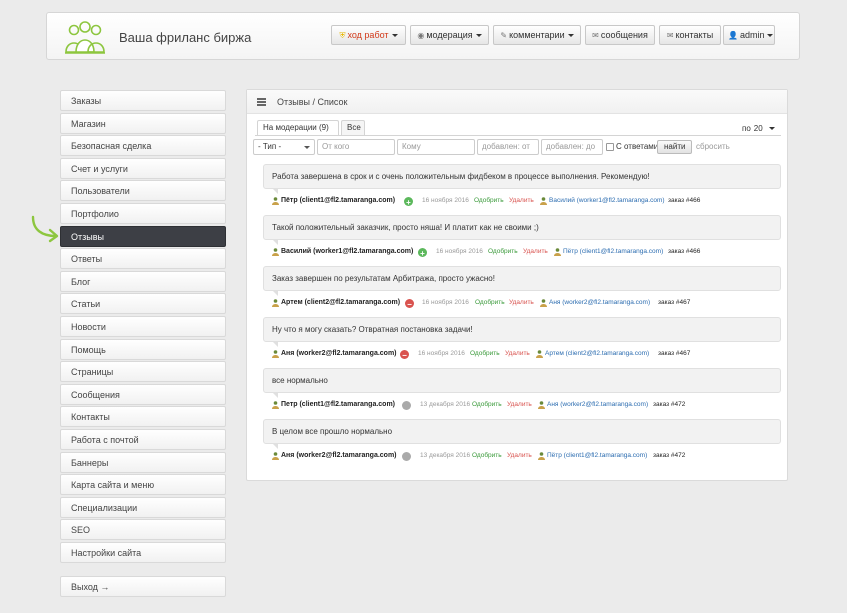  What do you see at coordinates (522, 383) in the screenshot?
I see `review-text: все нормально` at bounding box center [522, 383].